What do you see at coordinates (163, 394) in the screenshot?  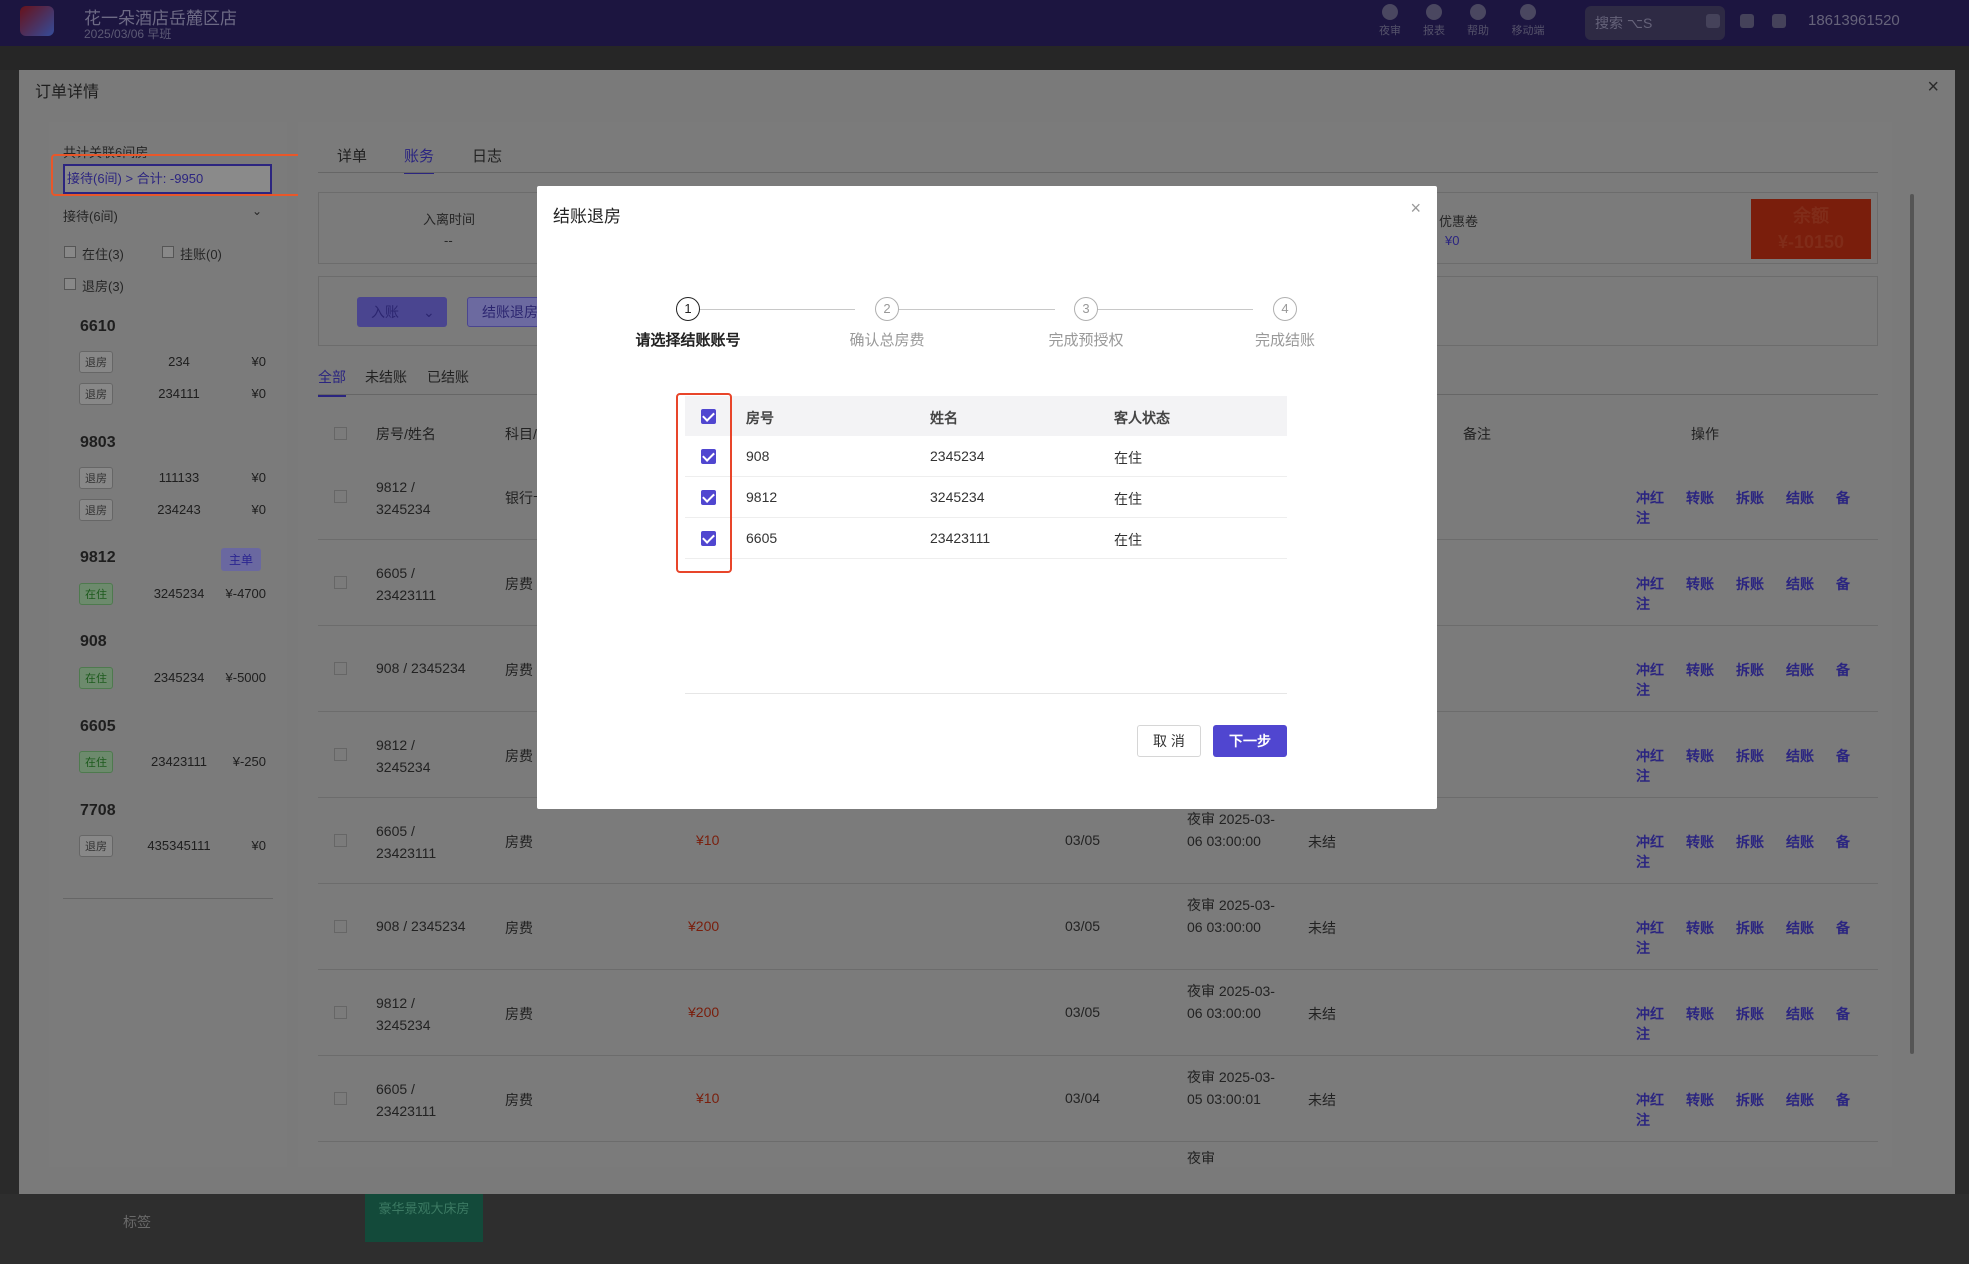 I see `guest-row: 退房 234111 ¥0` at bounding box center [163, 394].